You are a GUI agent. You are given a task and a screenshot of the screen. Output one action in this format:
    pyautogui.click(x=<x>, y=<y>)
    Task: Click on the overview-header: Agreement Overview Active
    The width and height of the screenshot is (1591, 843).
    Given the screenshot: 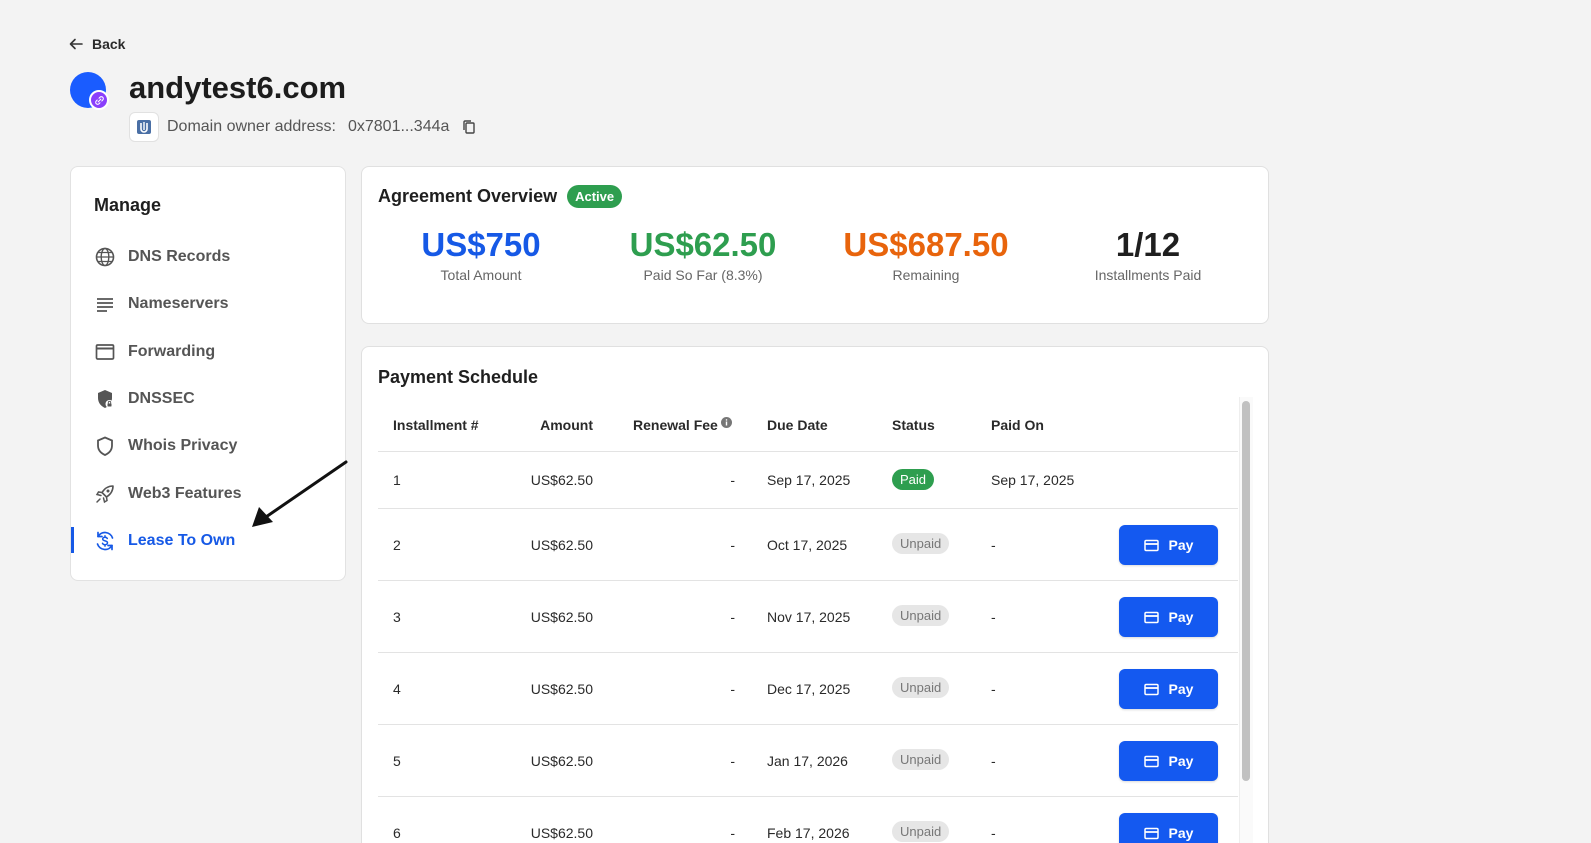 What is the action you would take?
    pyautogui.click(x=500, y=196)
    